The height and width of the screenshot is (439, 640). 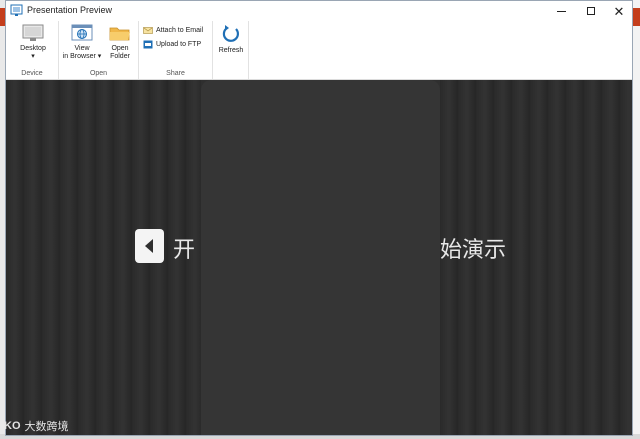 I want to click on desktop-monitor-icon, so click(x=33, y=32).